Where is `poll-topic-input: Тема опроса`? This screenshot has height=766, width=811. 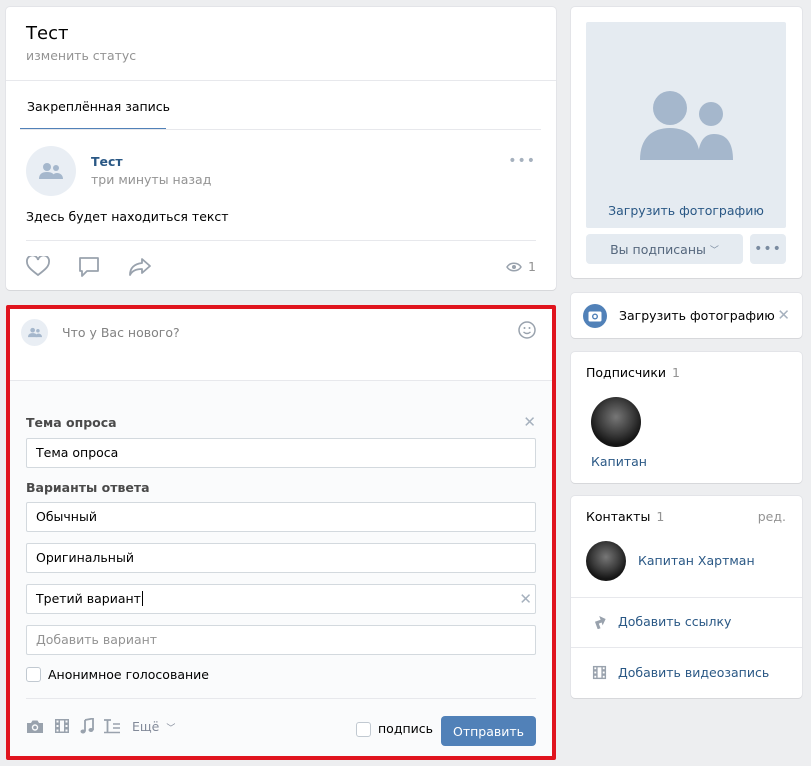 poll-topic-input: Тема опроса is located at coordinates (281, 453).